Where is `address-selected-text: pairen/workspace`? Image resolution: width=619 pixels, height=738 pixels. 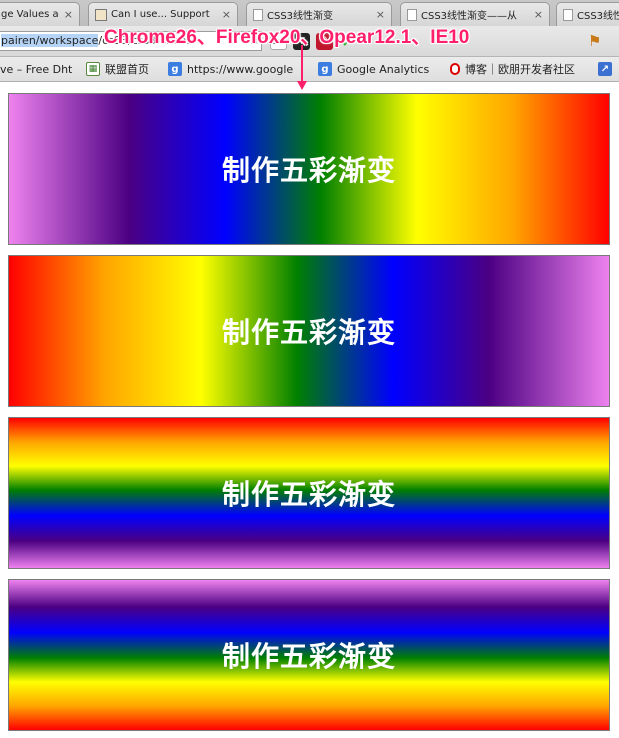 address-selected-text: pairen/workspace is located at coordinates (50, 40).